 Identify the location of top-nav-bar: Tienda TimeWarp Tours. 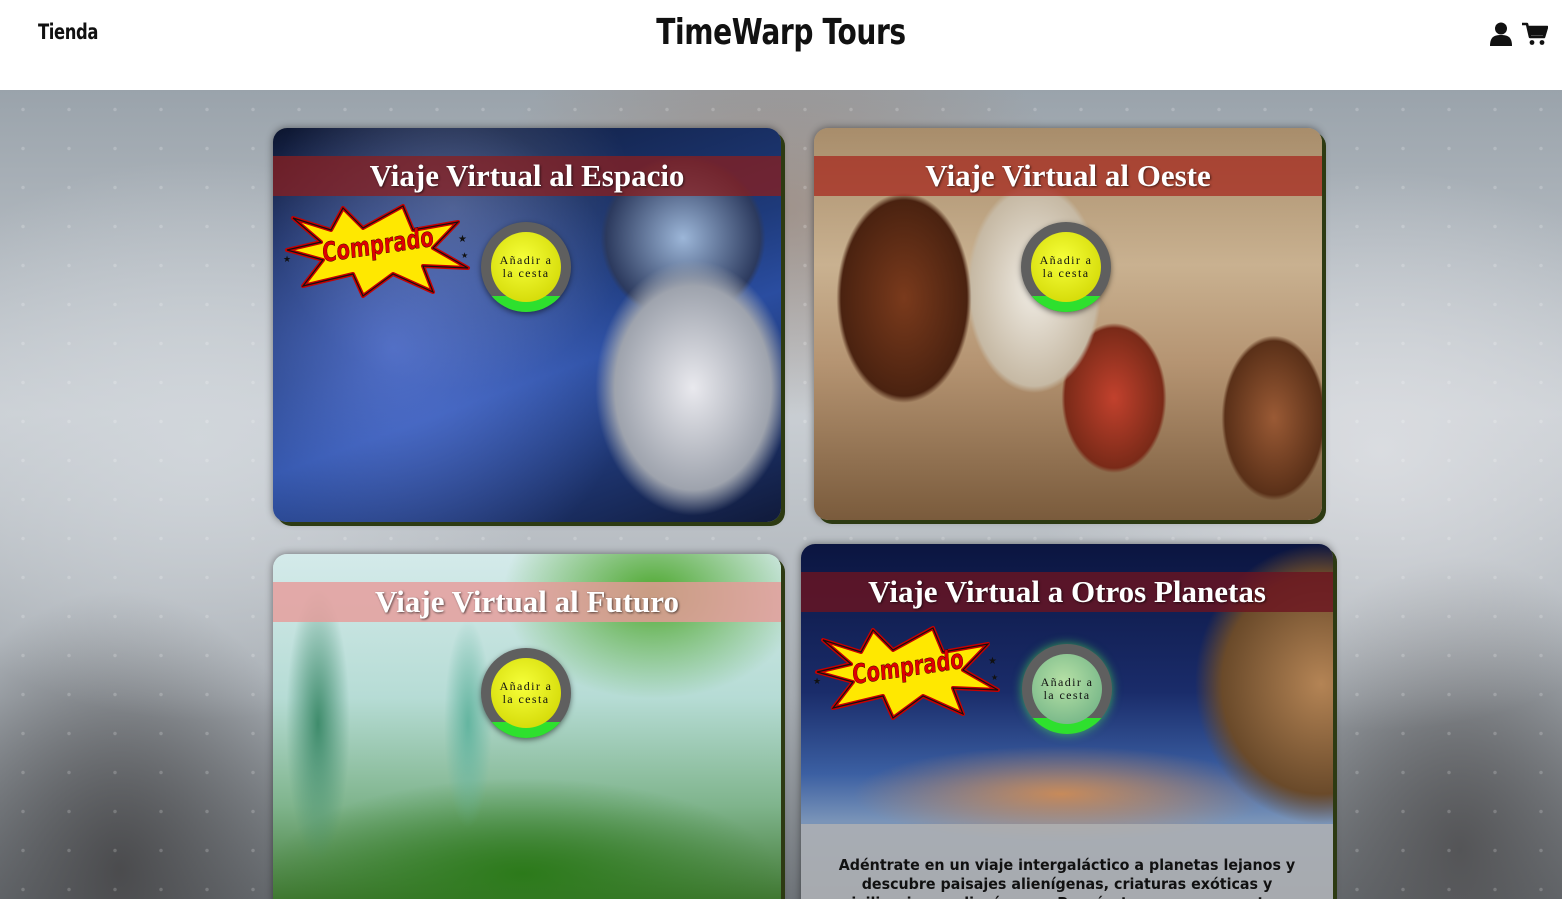
(781, 45).